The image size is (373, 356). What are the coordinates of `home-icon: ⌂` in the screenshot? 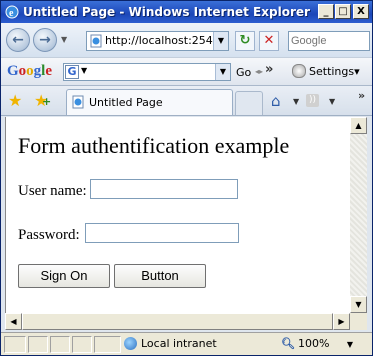 It's located at (276, 101).